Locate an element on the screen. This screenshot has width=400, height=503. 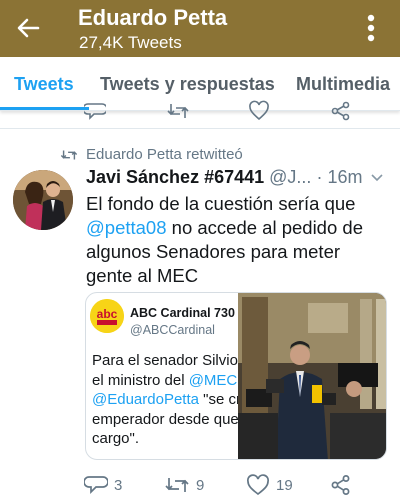
tab-tweets-and-replies: Tweets y respuestas is located at coordinates (187, 84).